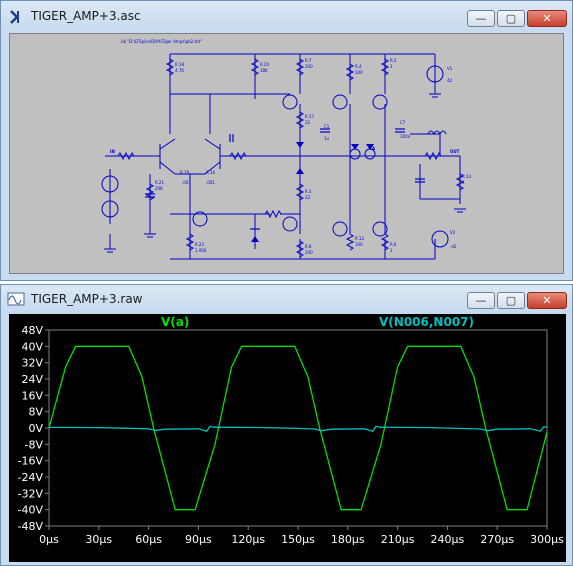  I want to click on component-ref: R.3, so click(308, 191).